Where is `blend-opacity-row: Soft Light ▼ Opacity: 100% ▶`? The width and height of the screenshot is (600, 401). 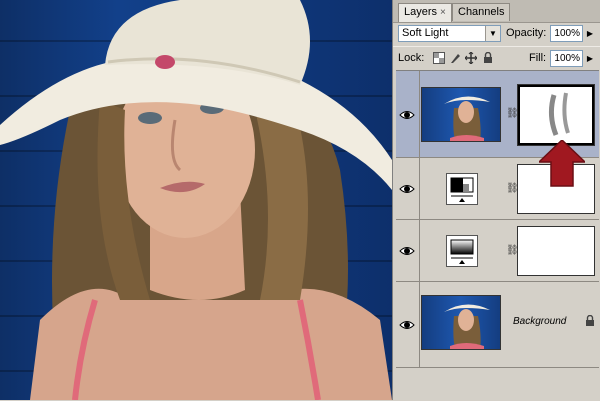 blend-opacity-row: Soft Light ▼ Opacity: 100% ▶ is located at coordinates (496, 34).